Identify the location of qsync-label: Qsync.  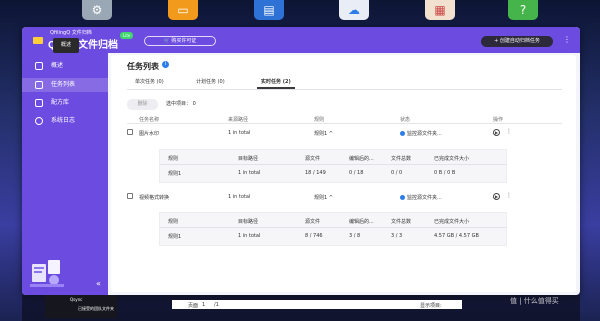
(76, 299).